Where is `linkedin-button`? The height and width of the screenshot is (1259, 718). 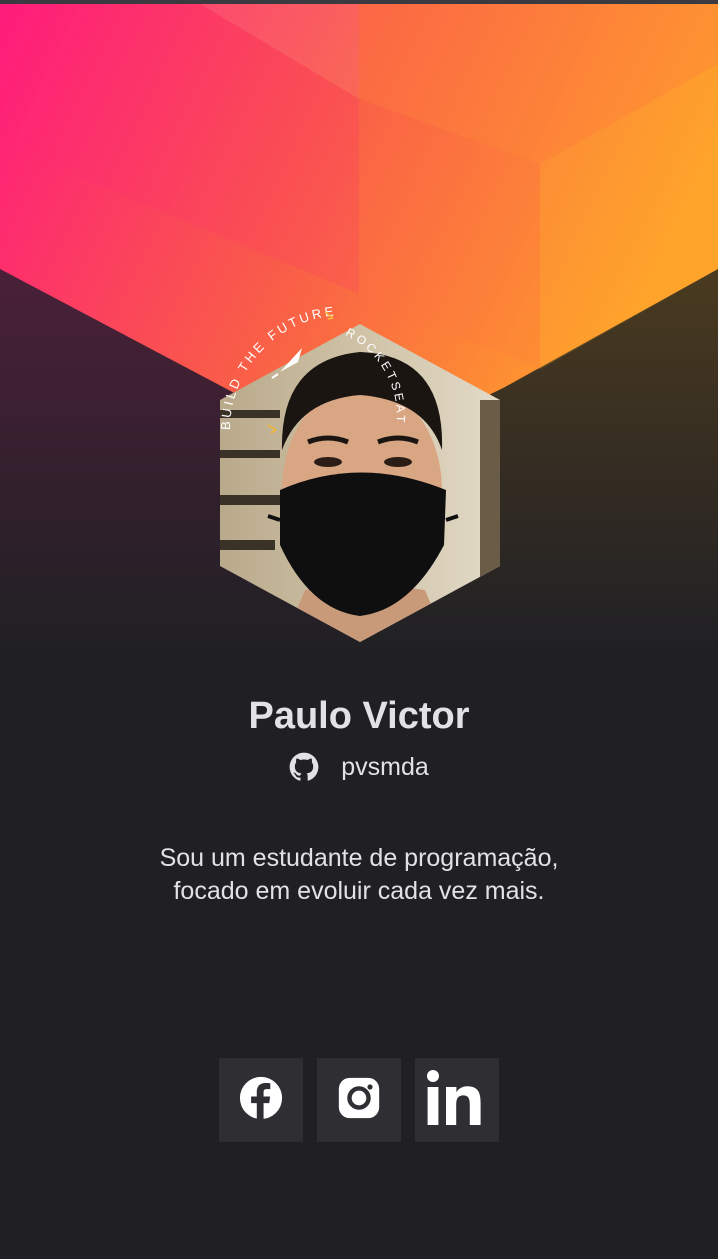 linkedin-button is located at coordinates (457, 1100).